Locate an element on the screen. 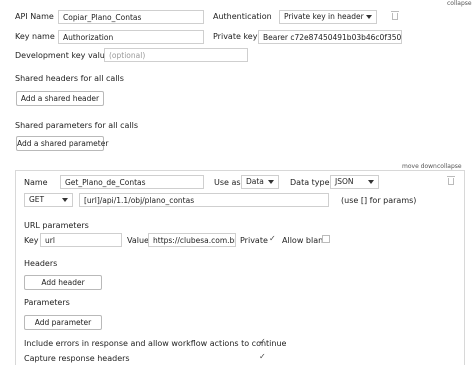  use-as-value: Data is located at coordinates (255, 181).